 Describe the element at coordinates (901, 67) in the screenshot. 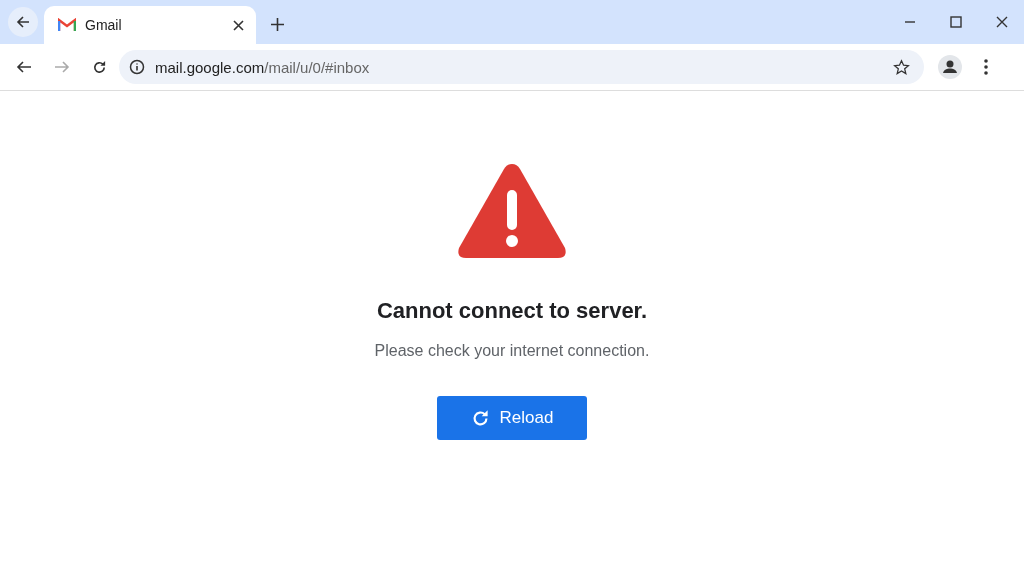

I see `star-icon` at that location.